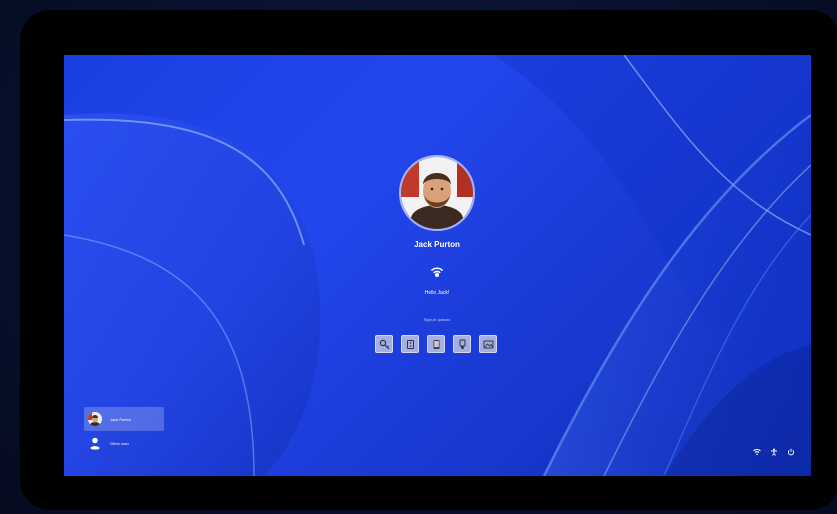  Describe the element at coordinates (437, 244) in the screenshot. I see `user-name: Jack Purton` at that location.